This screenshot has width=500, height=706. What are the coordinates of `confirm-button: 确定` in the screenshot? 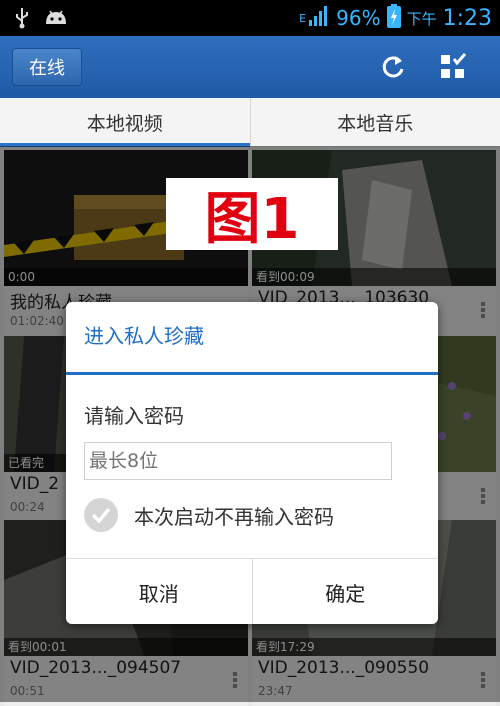 It's located at (345, 591).